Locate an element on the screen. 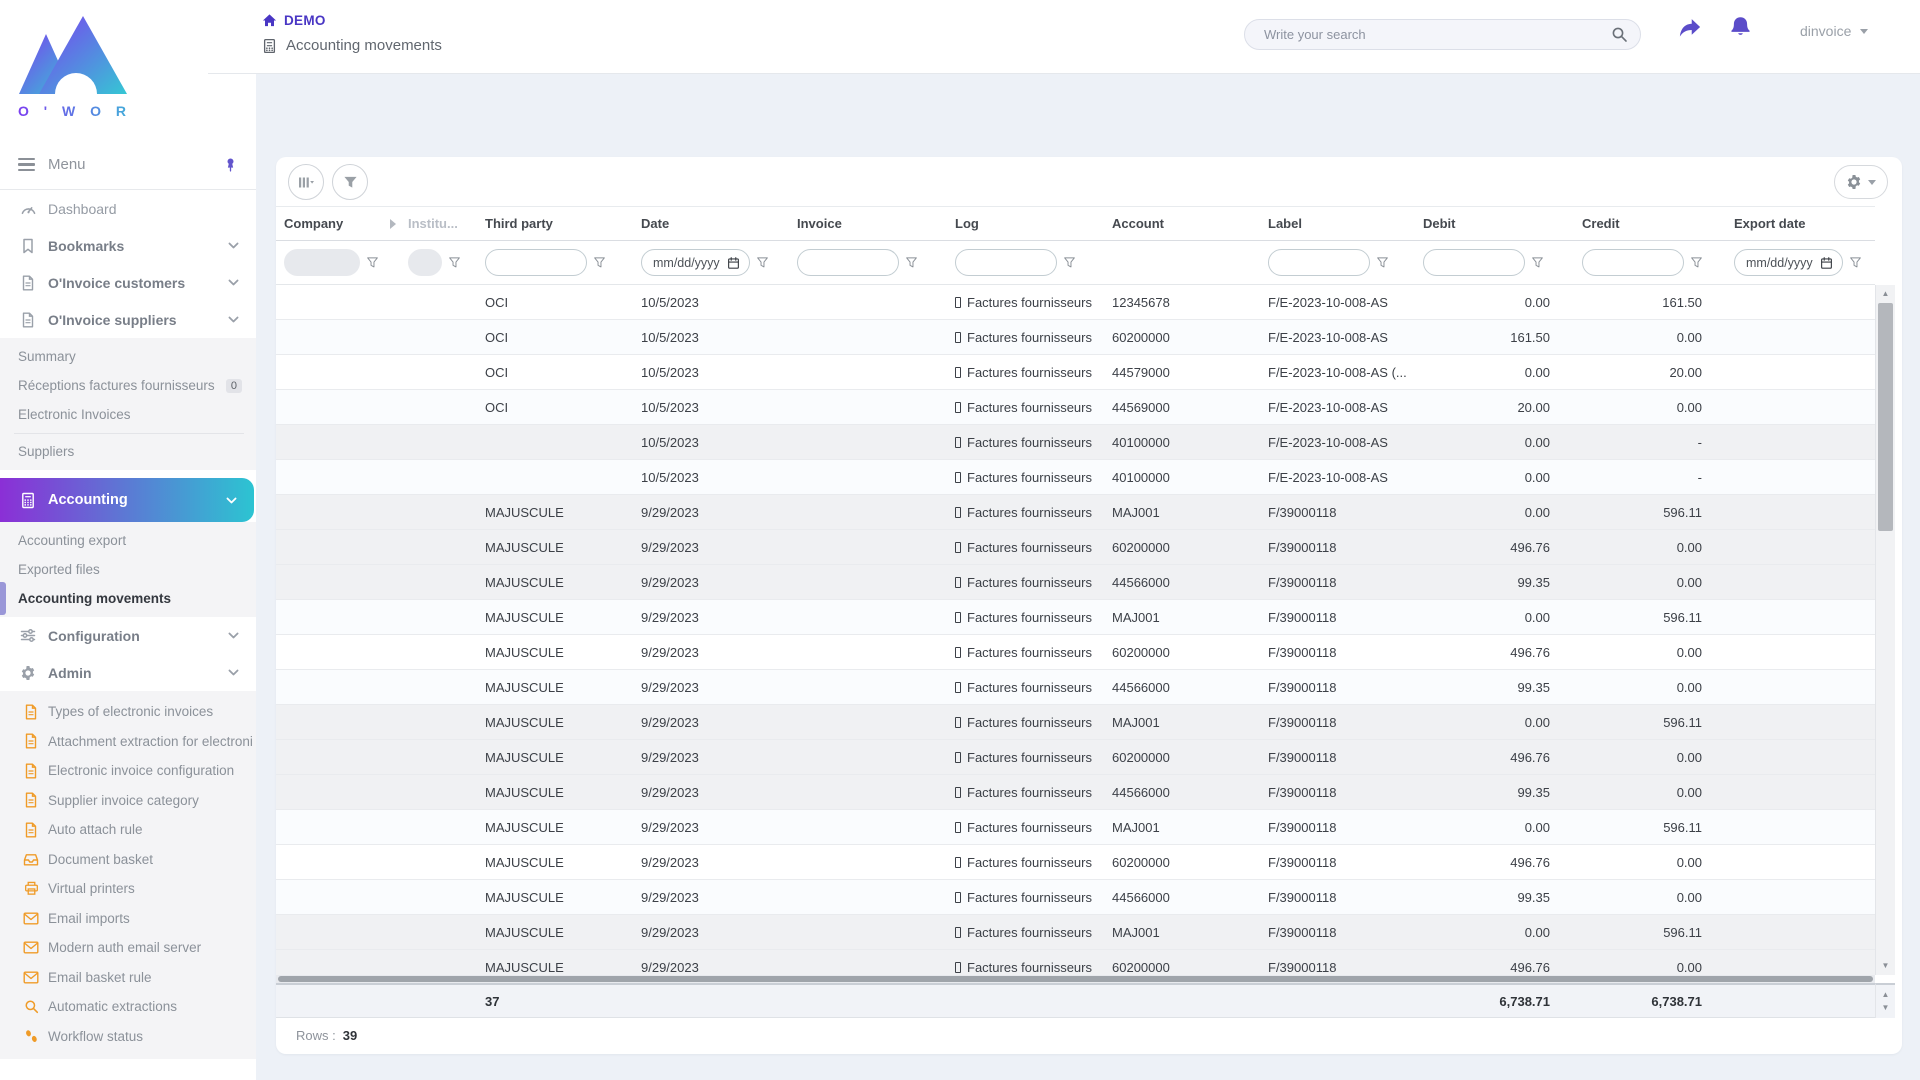  sidebar-item-supplier-invoice-category: Supplier invoice category is located at coordinates (128, 801).